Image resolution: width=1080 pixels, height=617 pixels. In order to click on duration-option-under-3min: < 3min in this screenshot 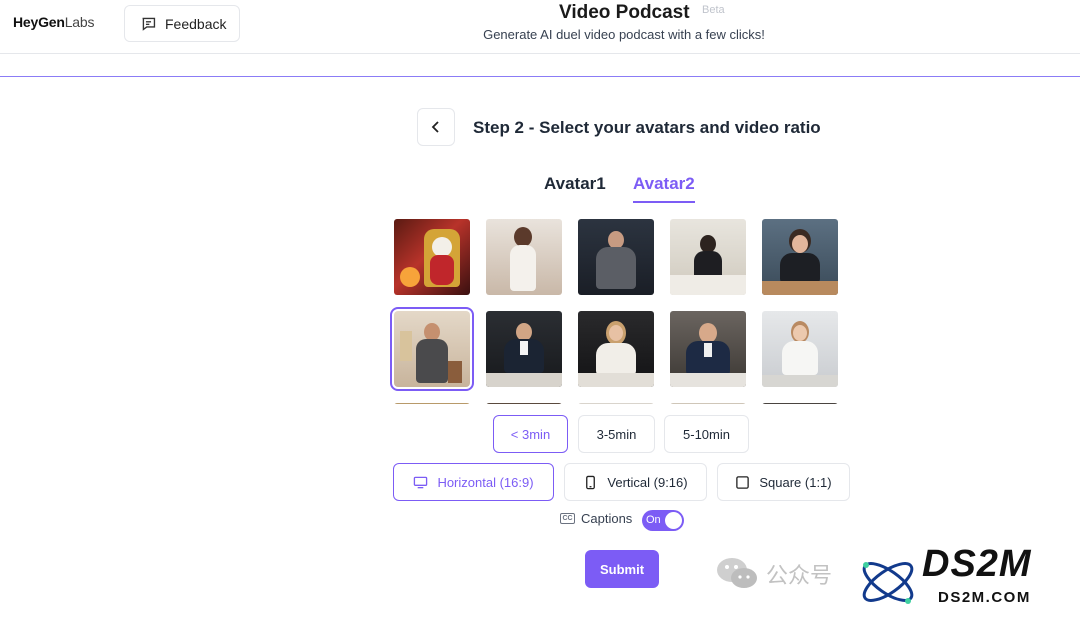, I will do `click(530, 434)`.